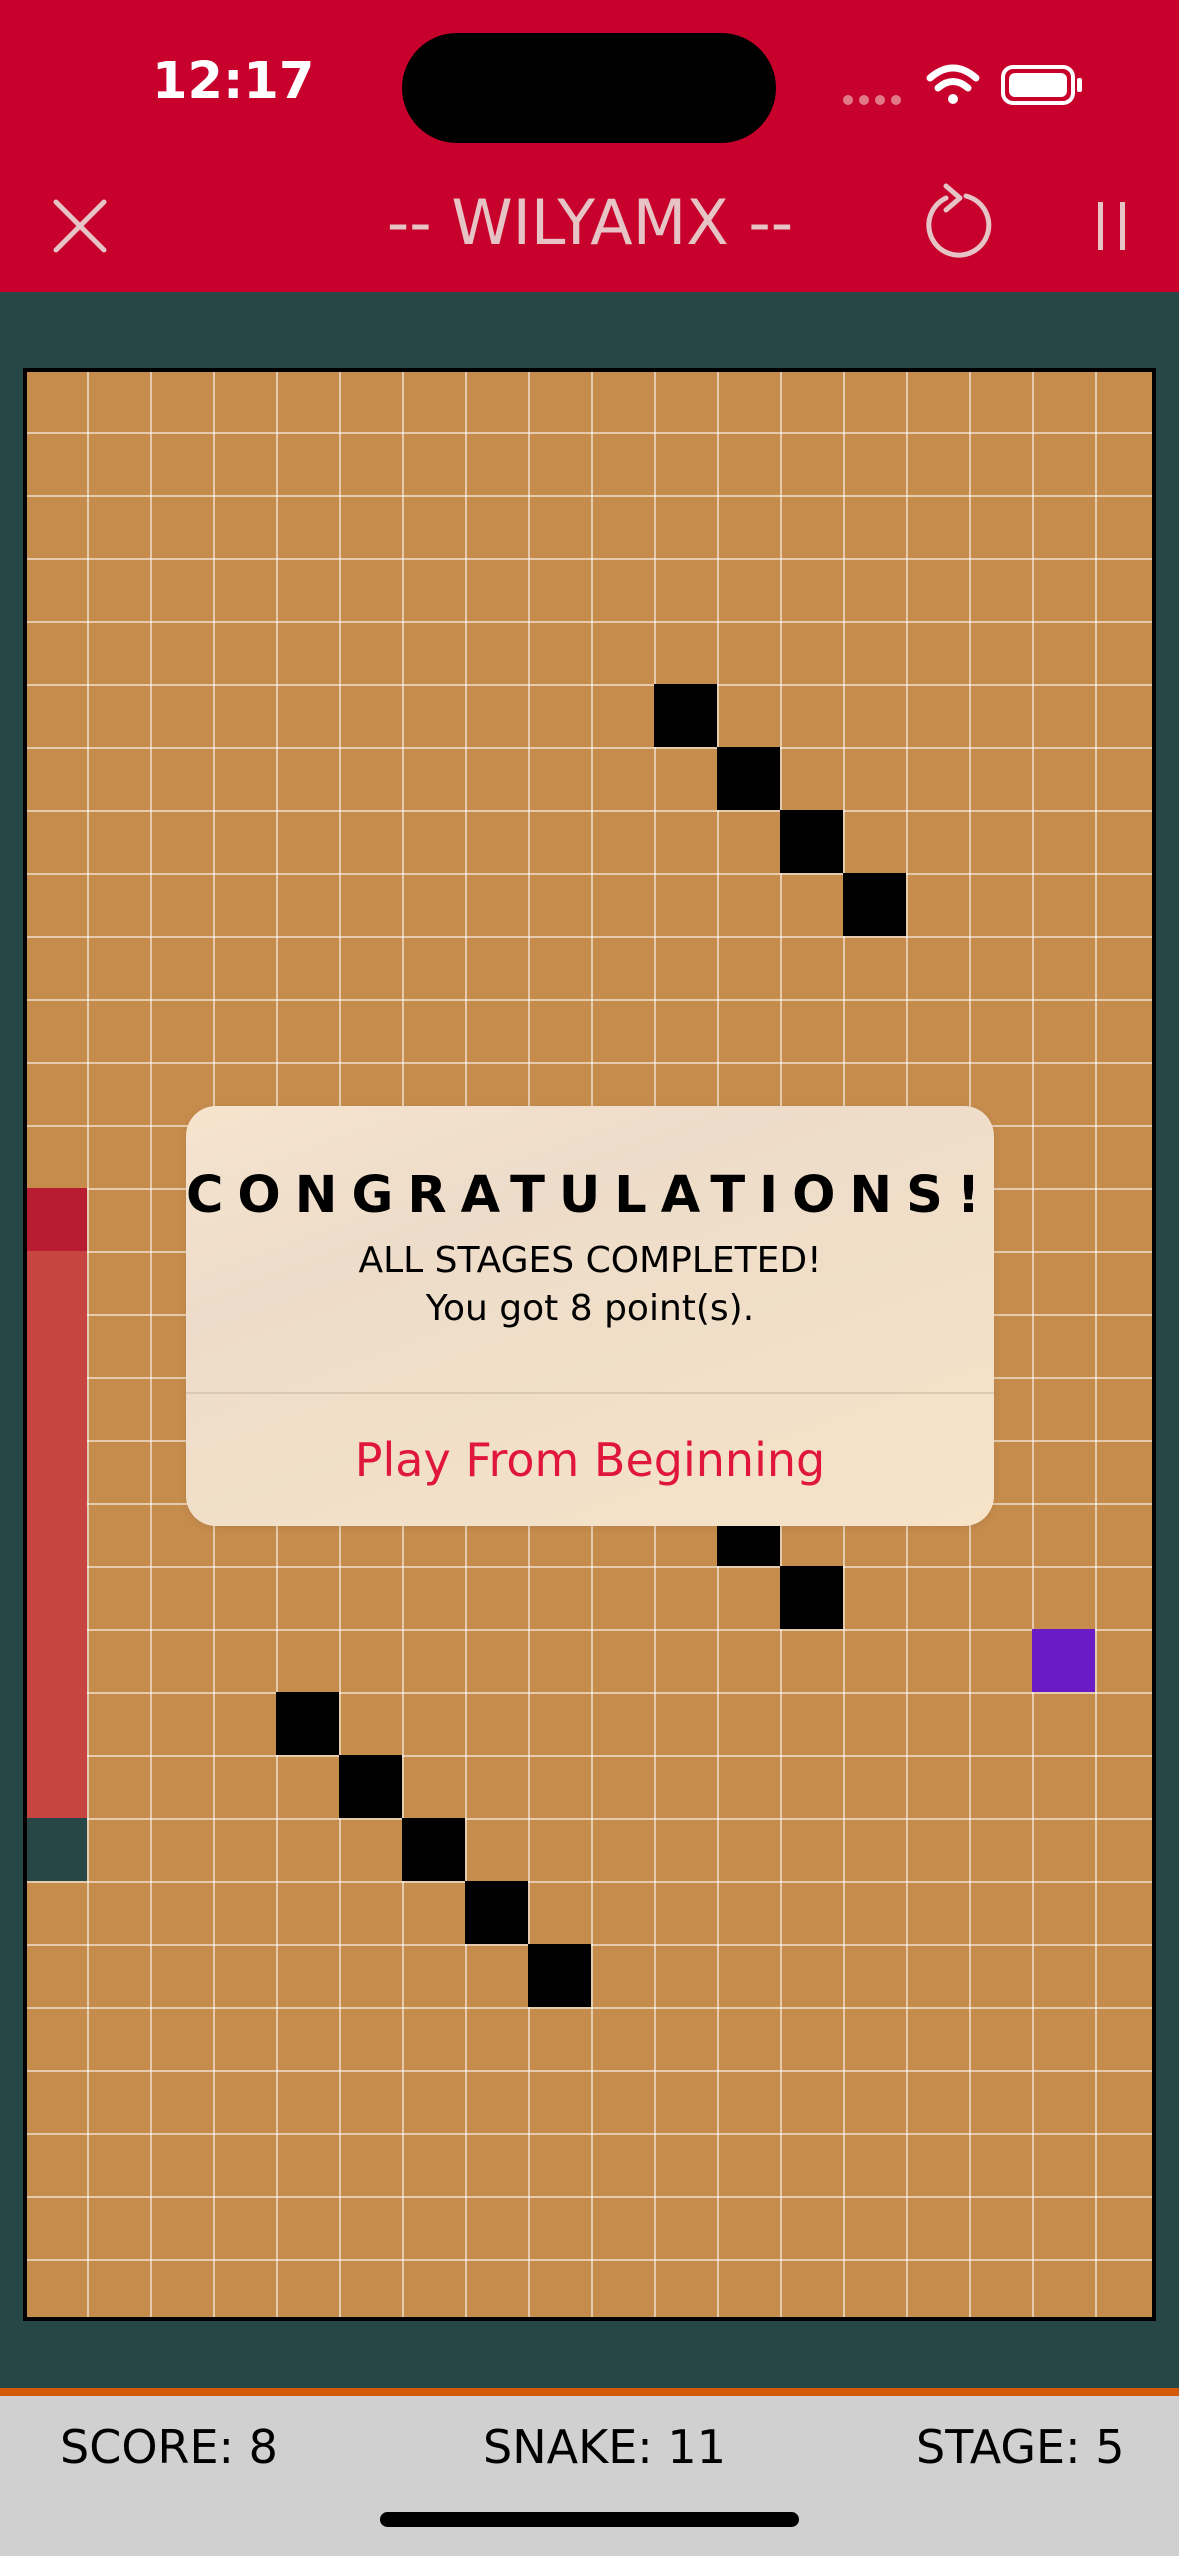  Describe the element at coordinates (960, 222) in the screenshot. I see `restart-icon` at that location.